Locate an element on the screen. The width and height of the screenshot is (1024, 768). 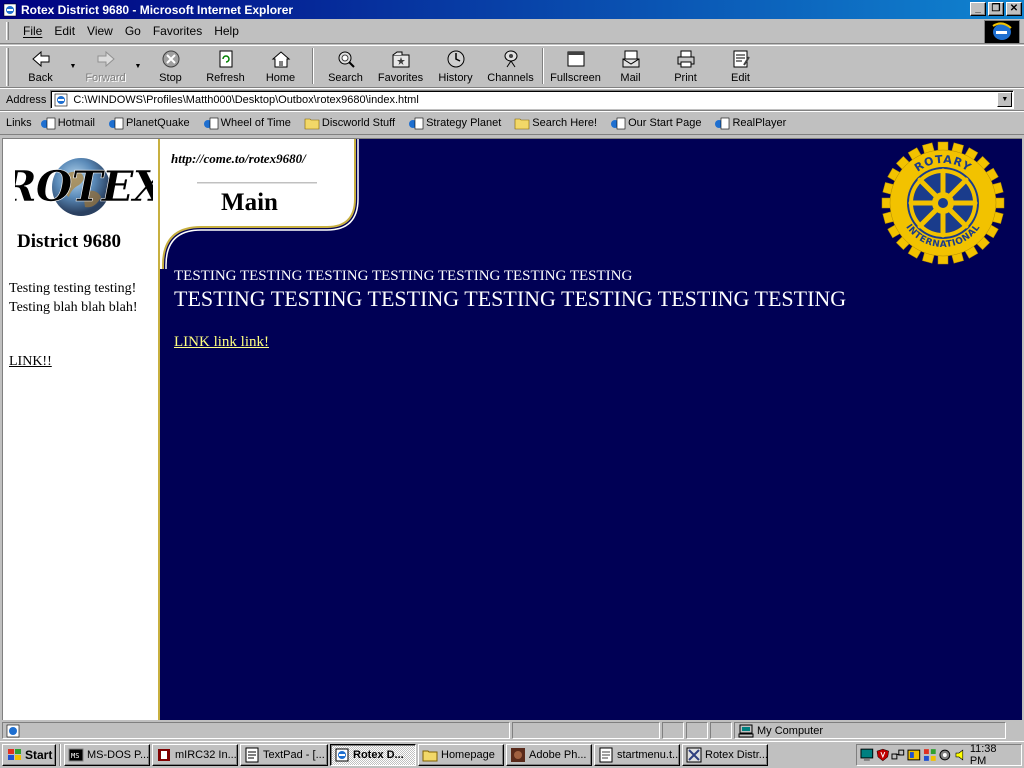
menu-go: Go is located at coordinates (133, 31).